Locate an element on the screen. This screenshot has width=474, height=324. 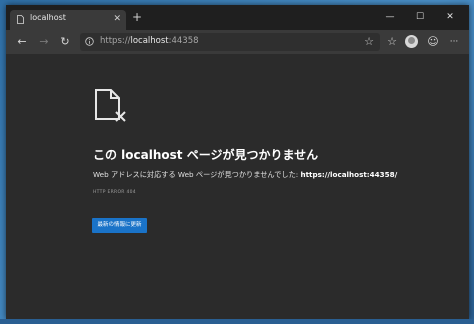
refresh-icon-button: ↻ is located at coordinates (65, 42).